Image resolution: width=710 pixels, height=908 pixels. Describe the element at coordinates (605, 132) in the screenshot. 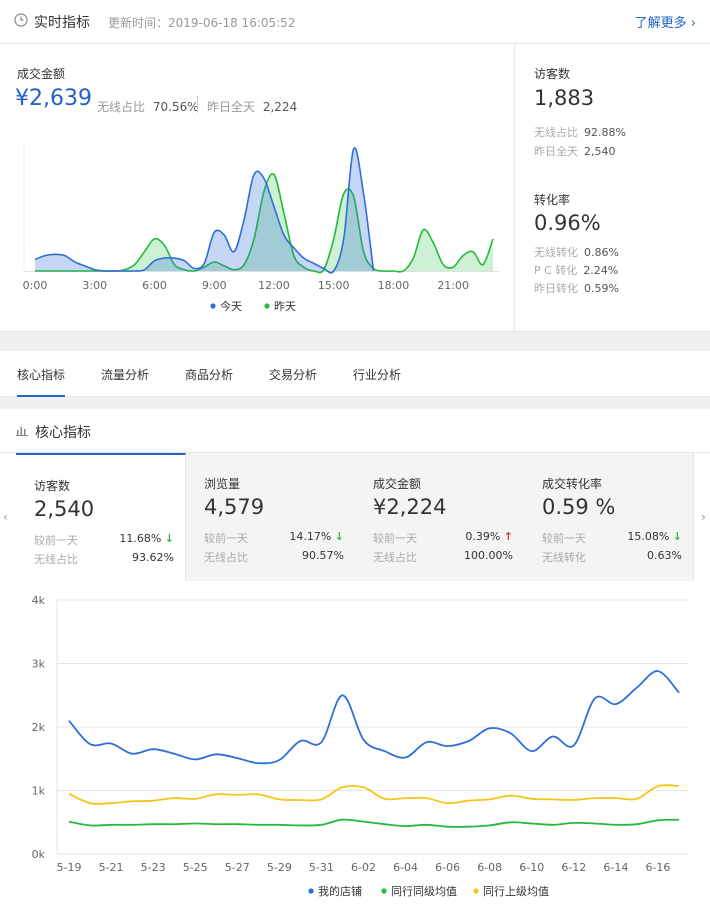

I see `visitors-wireless-value: 92.88%` at that location.